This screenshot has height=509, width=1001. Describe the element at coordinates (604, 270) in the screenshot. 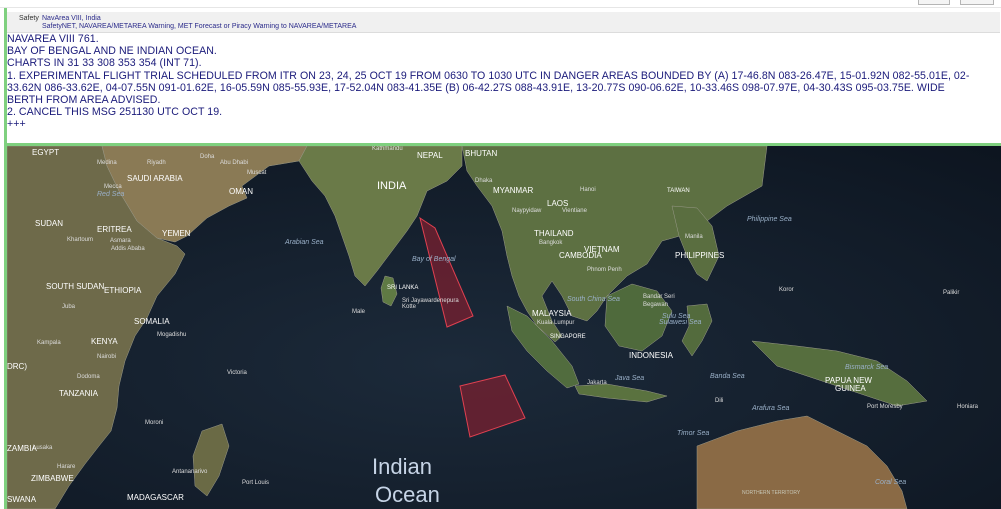

I see `city-label: Phnom Penh` at that location.